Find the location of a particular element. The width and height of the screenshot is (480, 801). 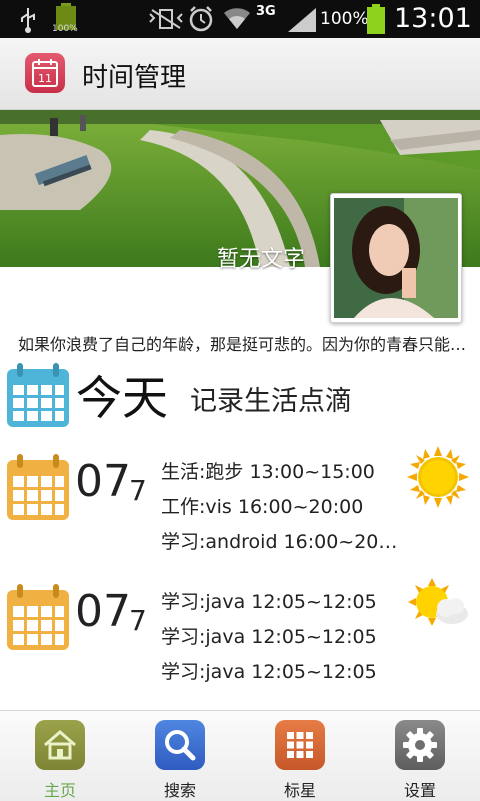

nav-home-label: 主页 is located at coordinates (59, 790).